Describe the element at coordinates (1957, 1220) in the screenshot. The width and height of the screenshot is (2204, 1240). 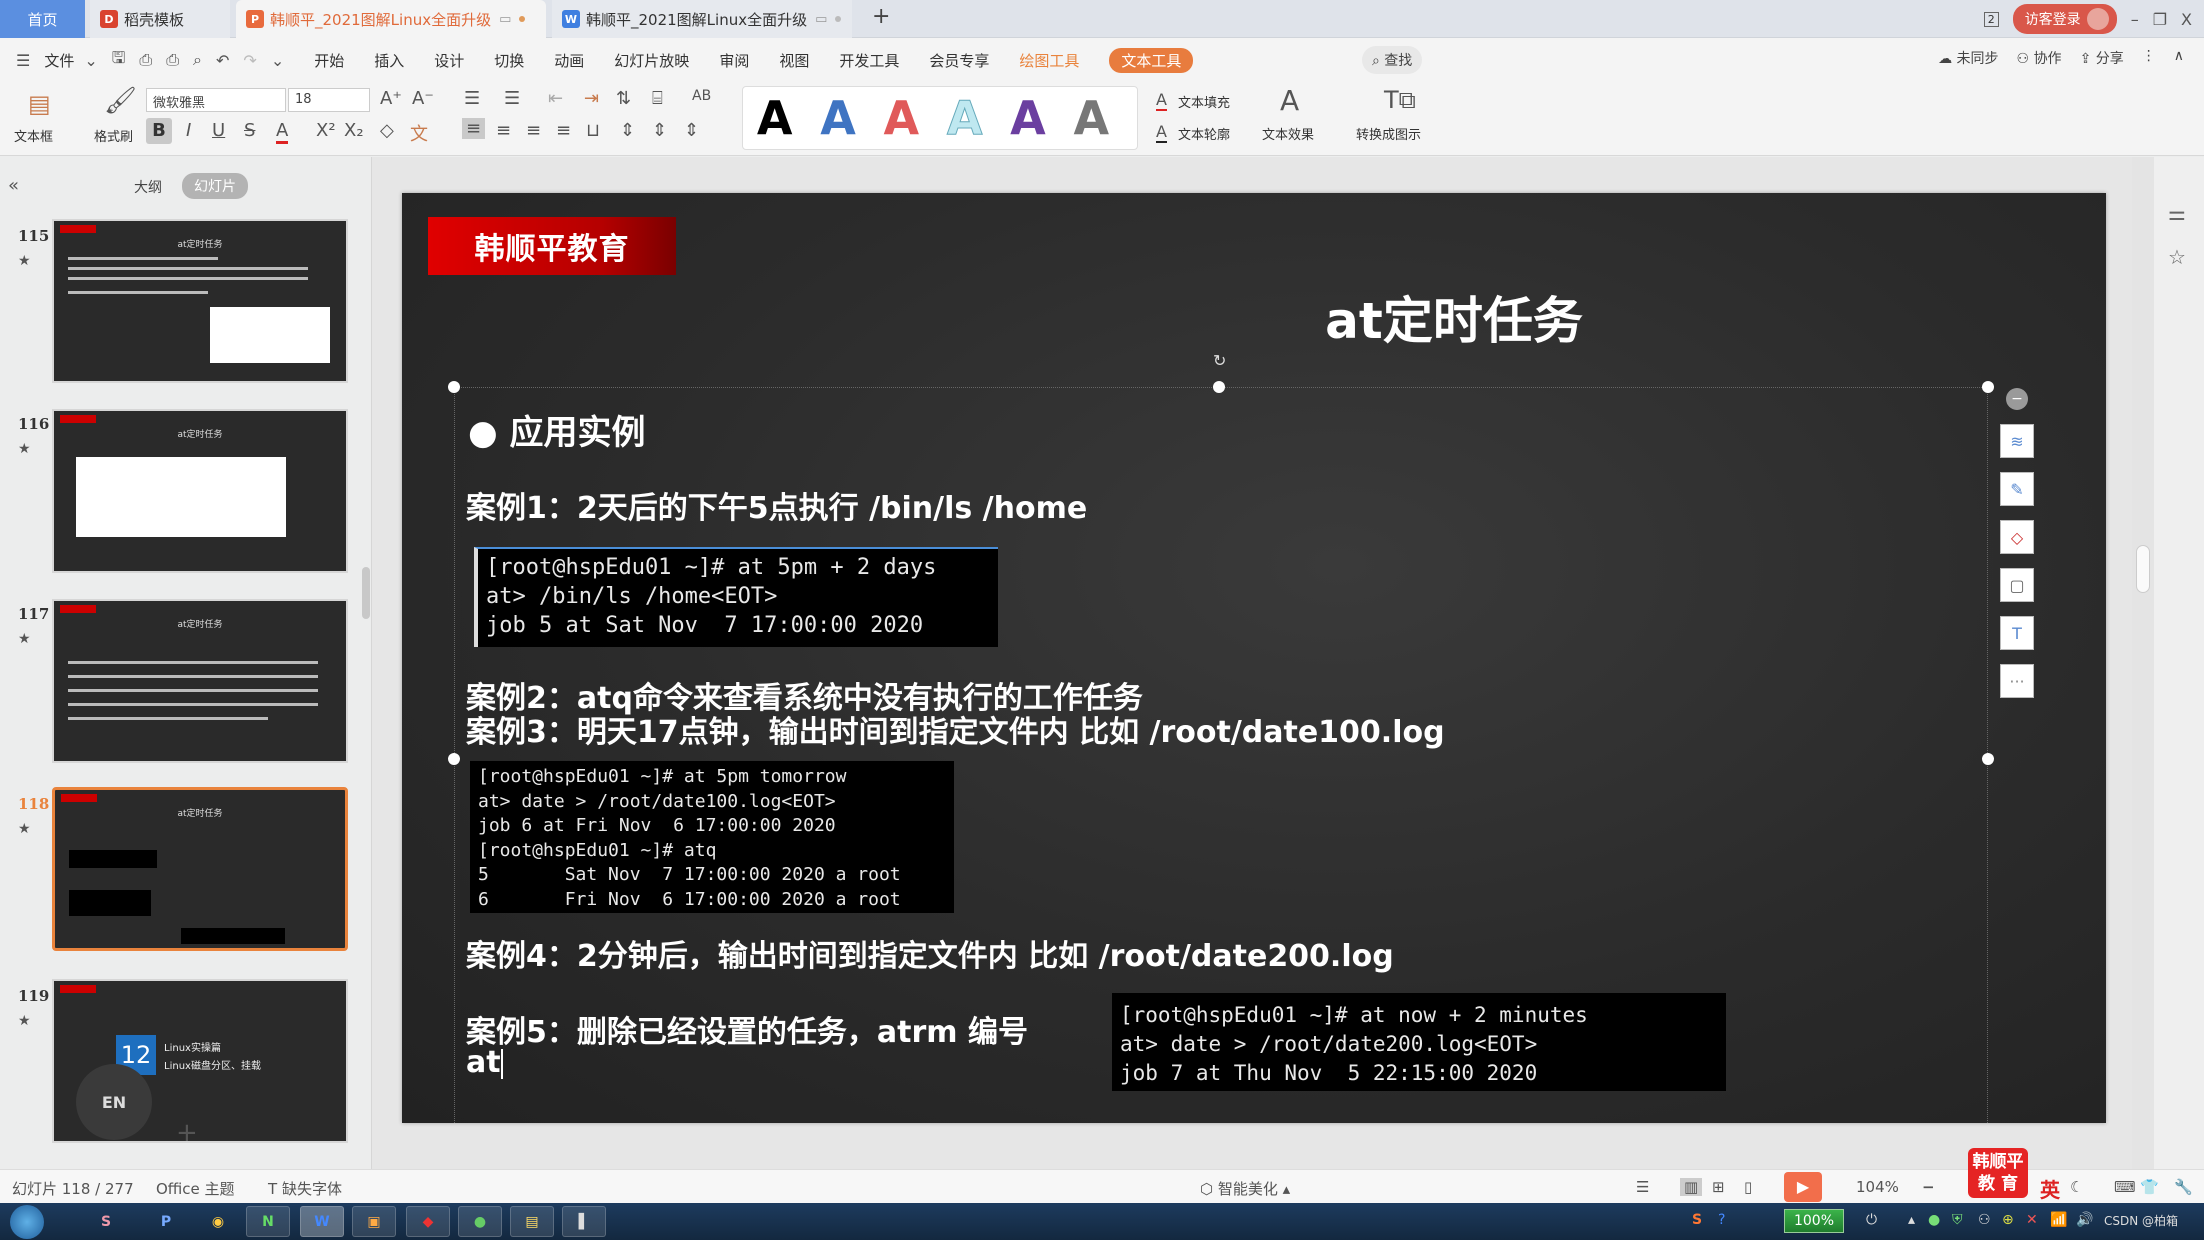
I see `shield-icon: ⛨` at that location.